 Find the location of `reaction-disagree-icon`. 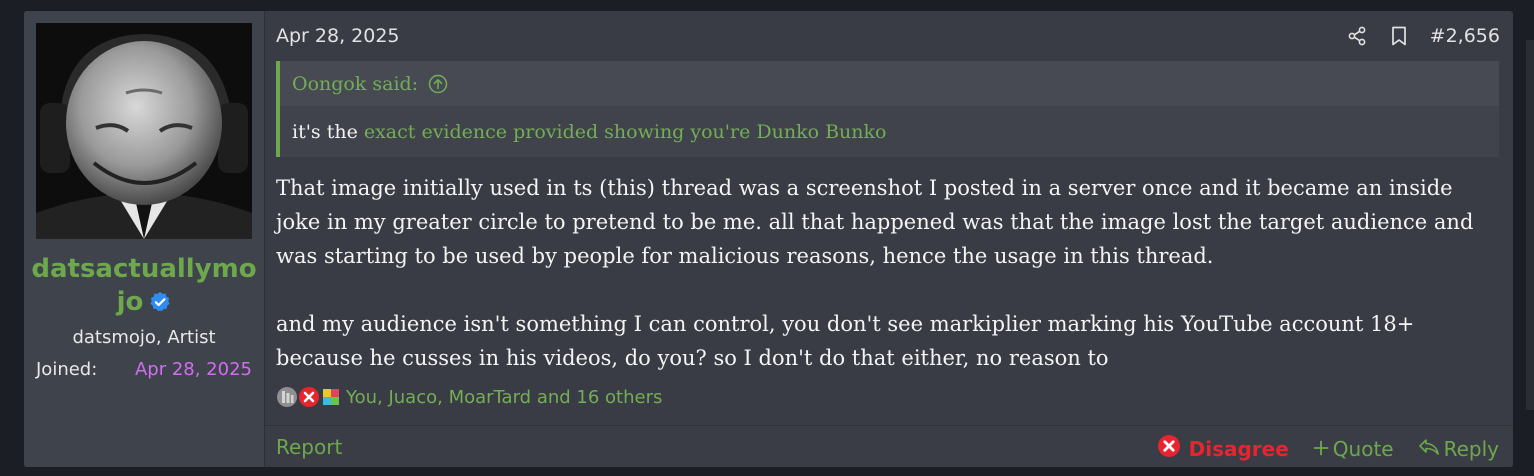

reaction-disagree-icon is located at coordinates (309, 397).